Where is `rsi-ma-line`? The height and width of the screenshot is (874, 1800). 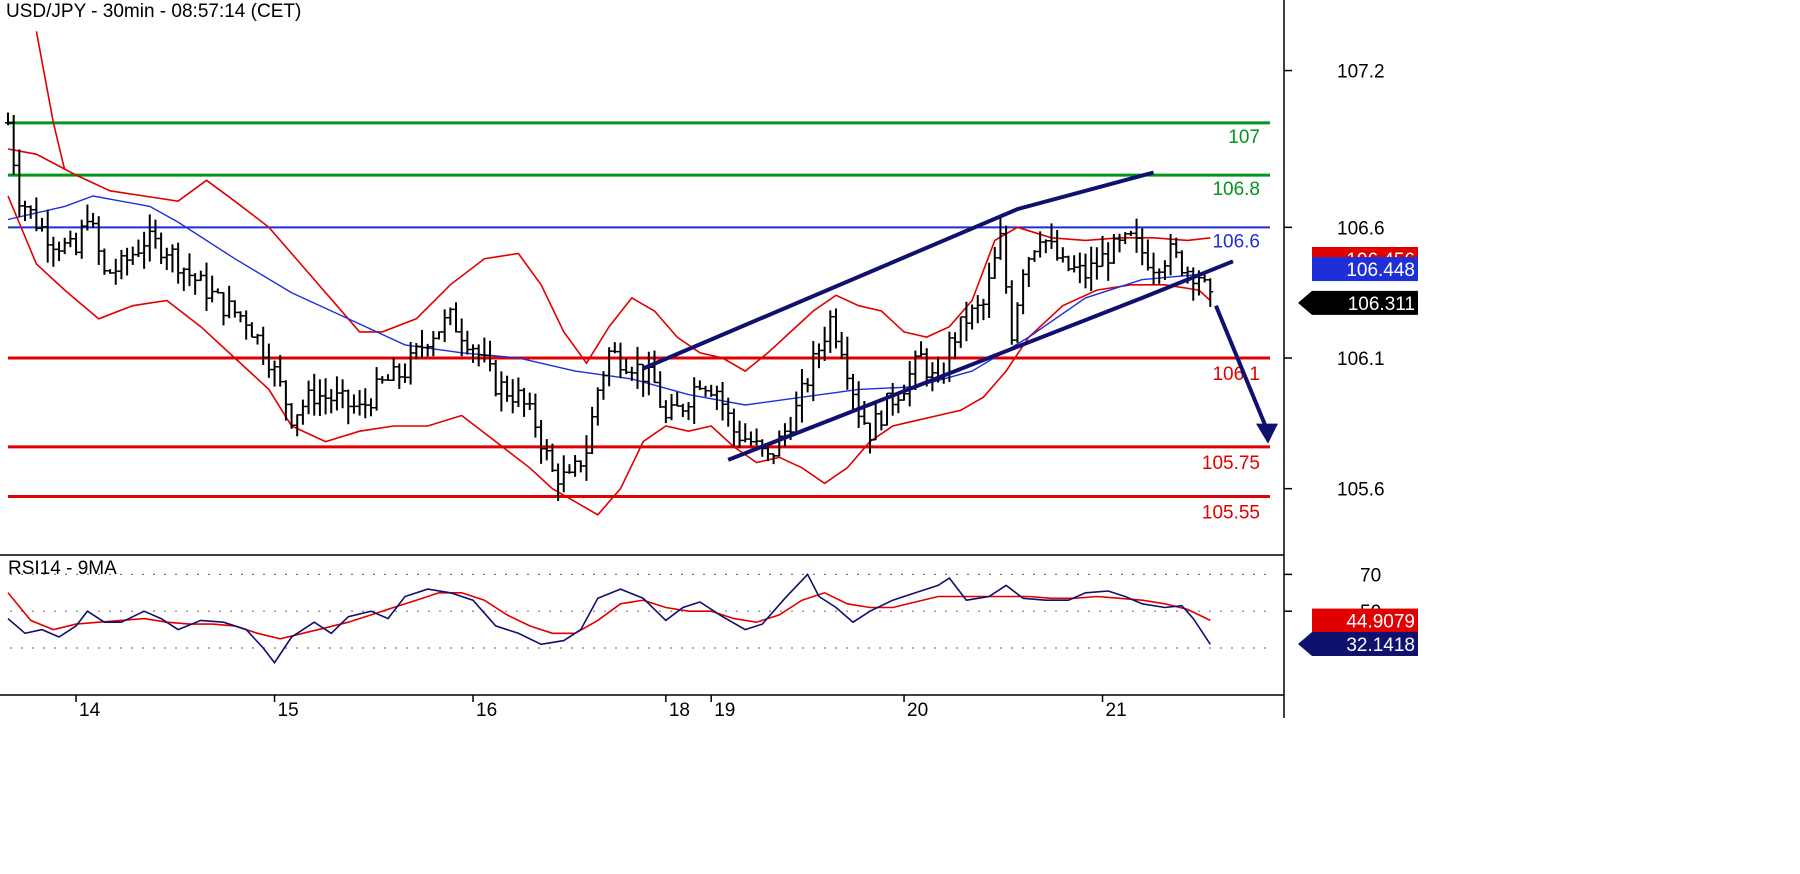 rsi-ma-line is located at coordinates (609, 615).